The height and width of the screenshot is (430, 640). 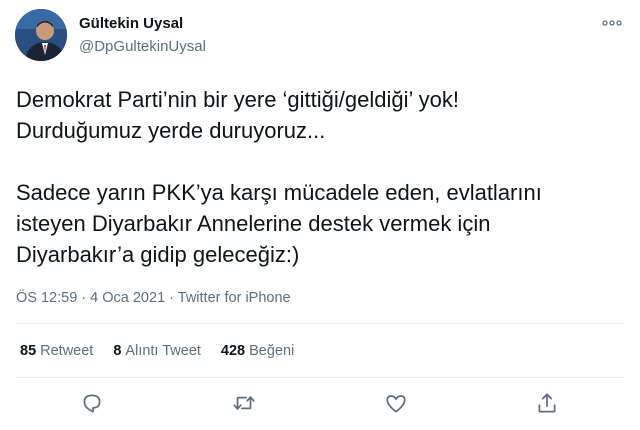 I want to click on tweet-time: ÖS 12:59, so click(x=46, y=298).